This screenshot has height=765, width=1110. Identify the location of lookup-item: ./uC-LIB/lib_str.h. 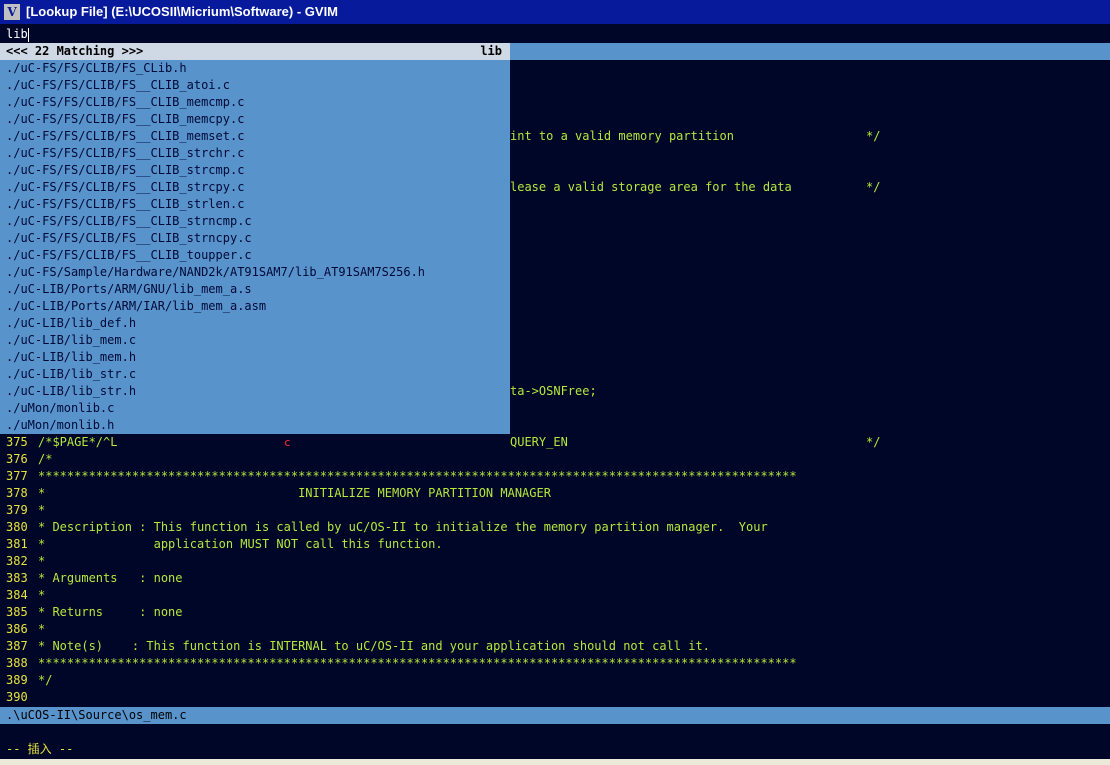
(71, 391).